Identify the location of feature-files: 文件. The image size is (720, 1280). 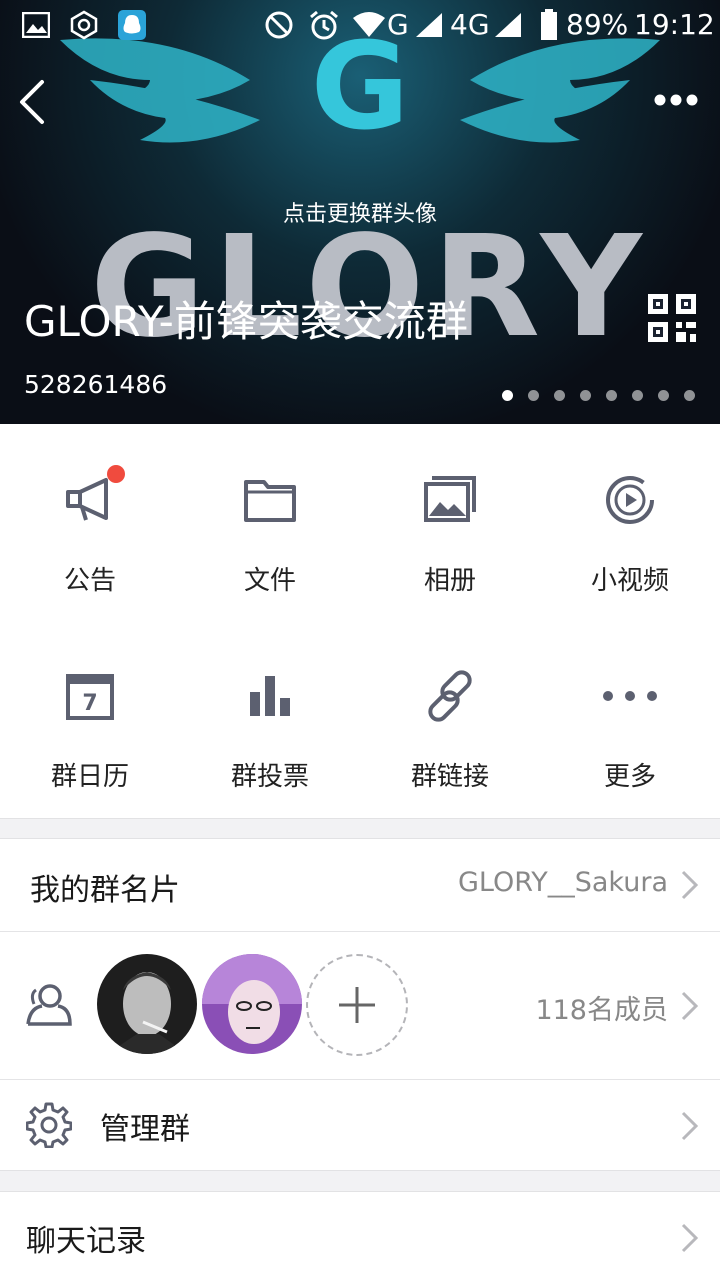
(270, 519).